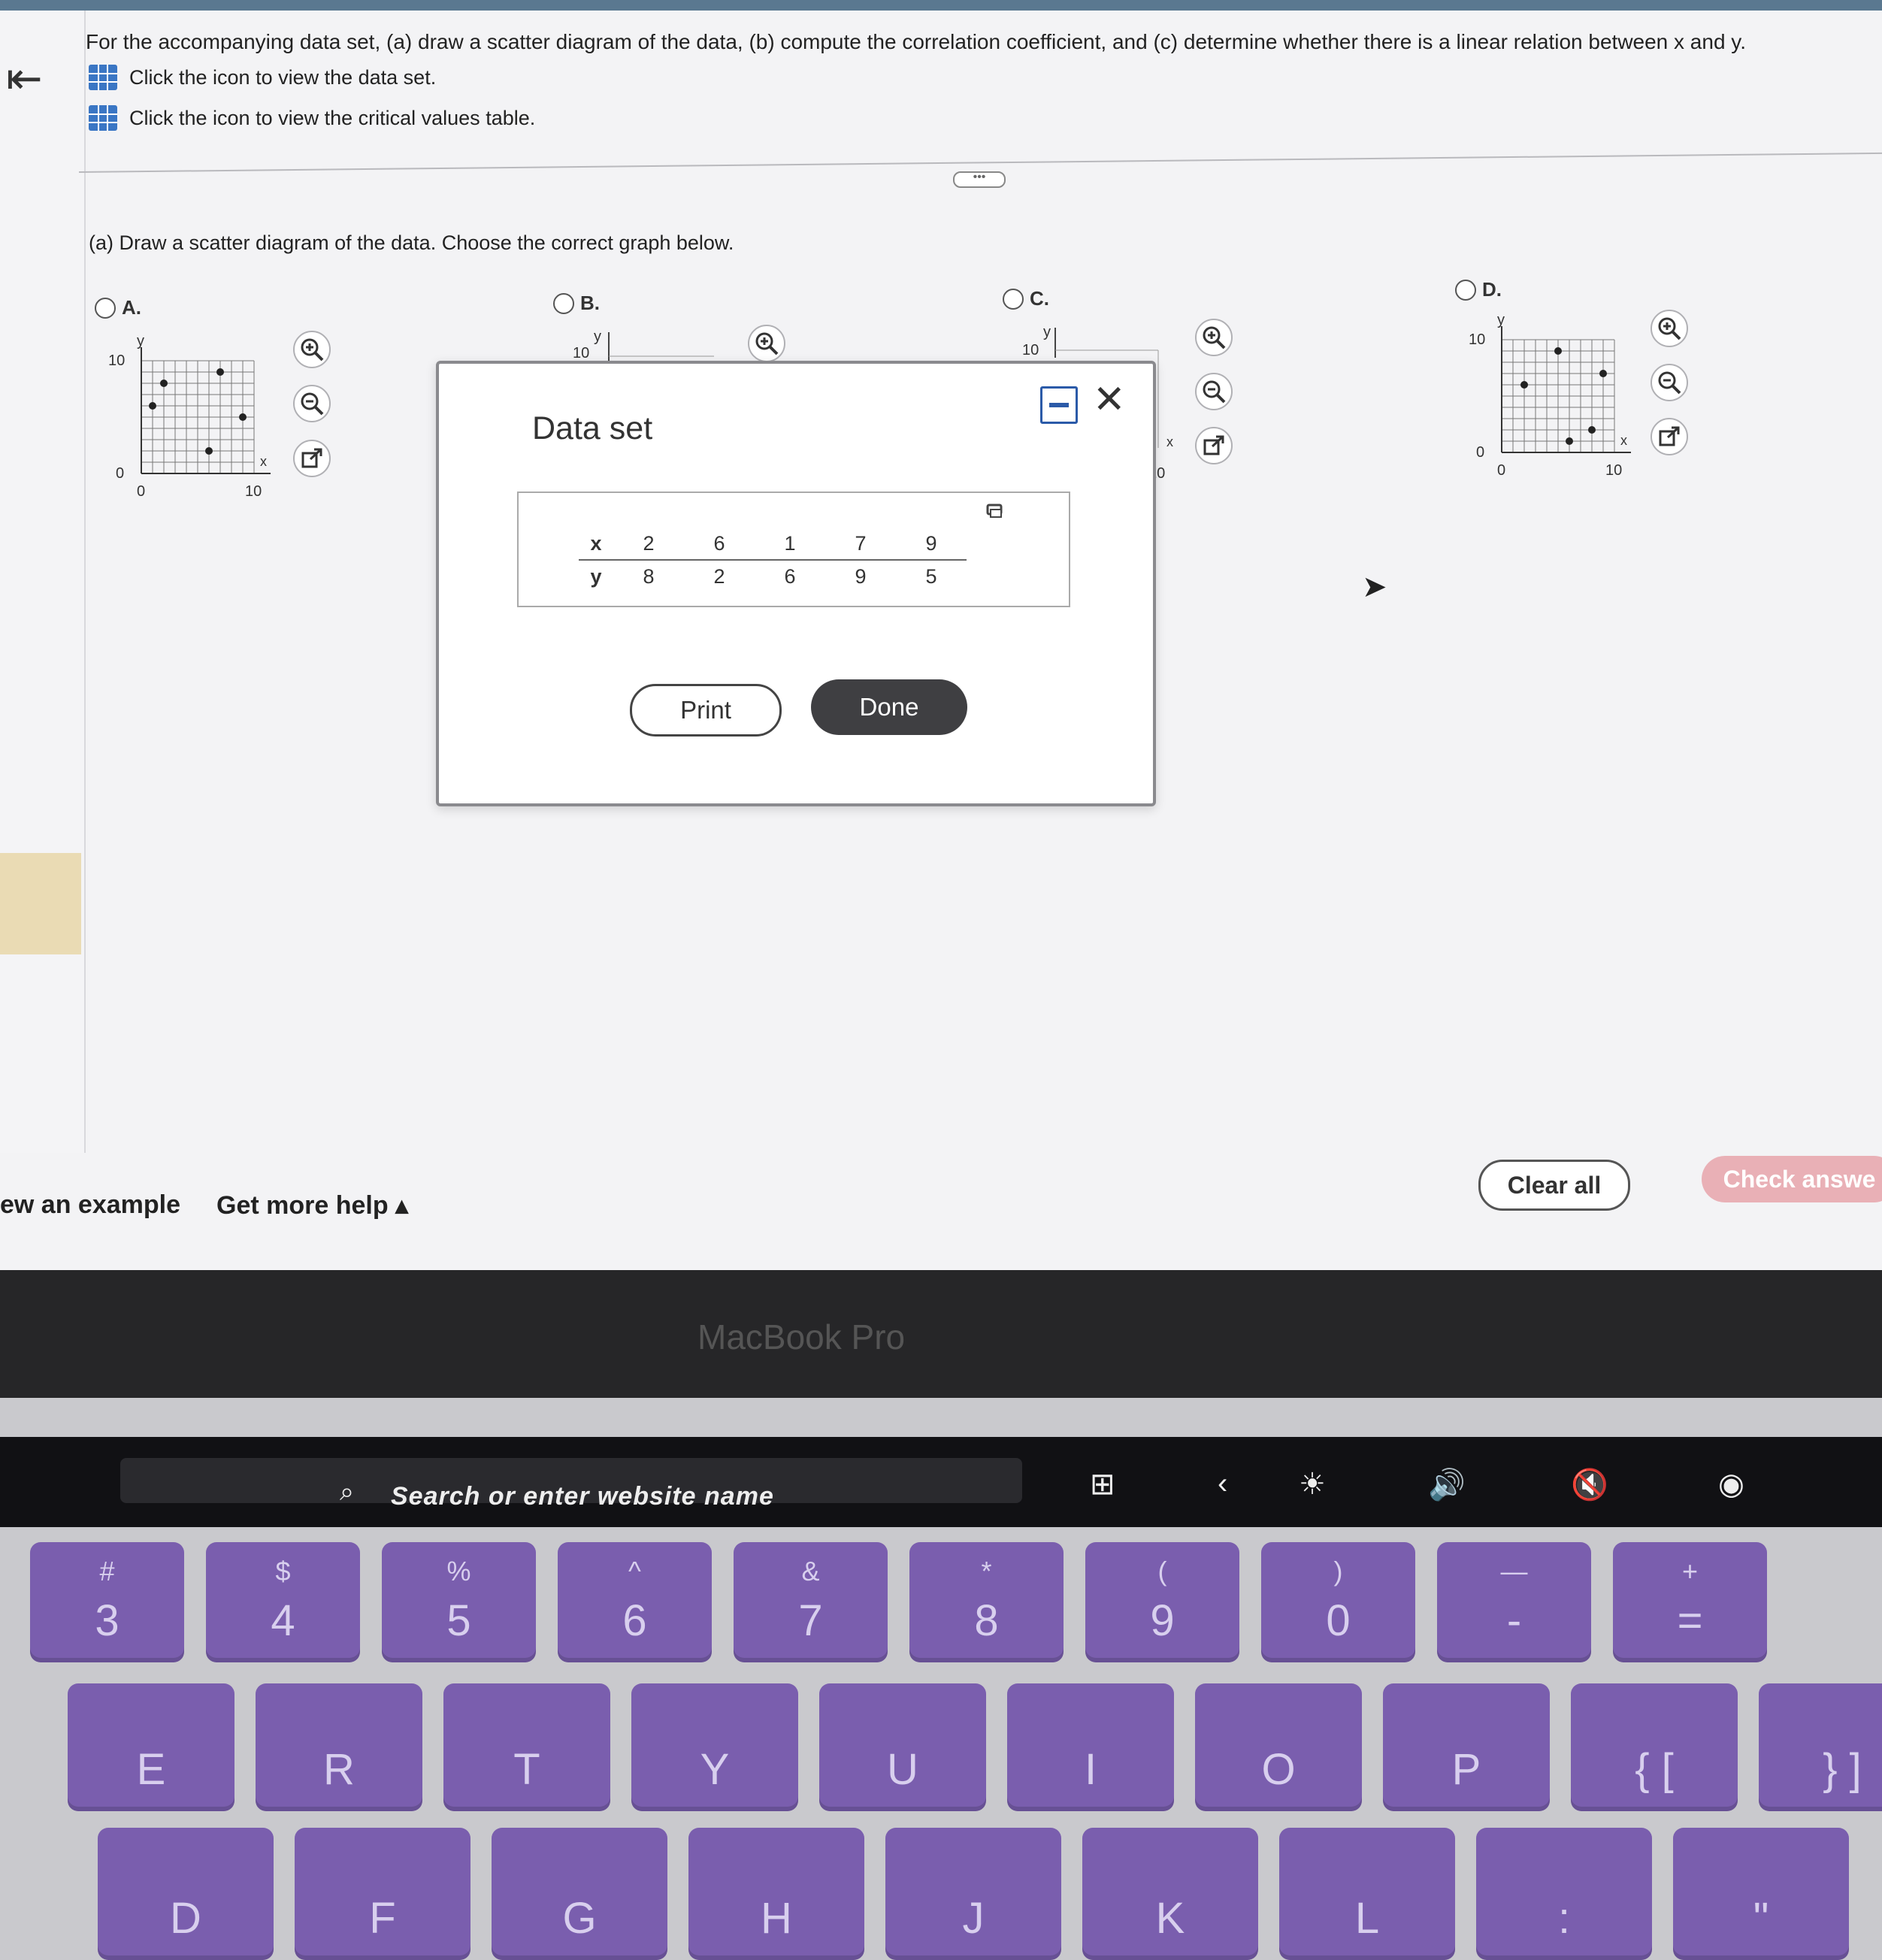 Image resolution: width=1882 pixels, height=1960 pixels. I want to click on key: I, so click(1090, 1747).